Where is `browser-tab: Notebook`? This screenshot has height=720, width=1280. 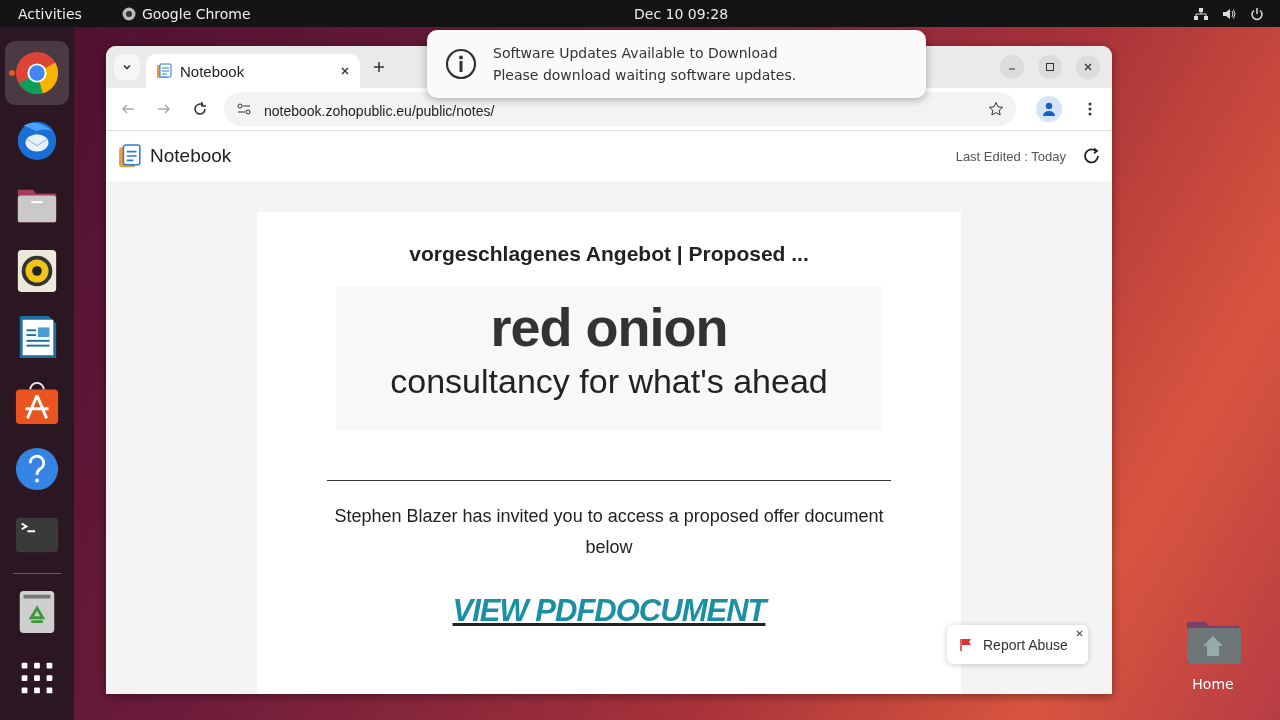
browser-tab: Notebook is located at coordinates (253, 71).